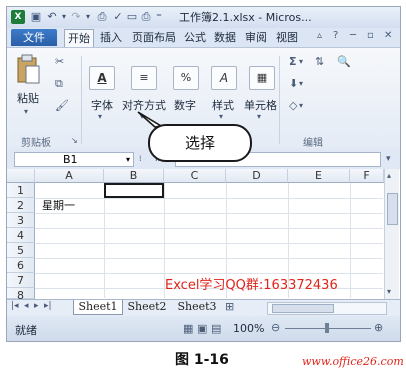 The height and width of the screenshot is (378, 406). Describe the element at coordinates (134, 176) in the screenshot. I see `column-header: B` at that location.